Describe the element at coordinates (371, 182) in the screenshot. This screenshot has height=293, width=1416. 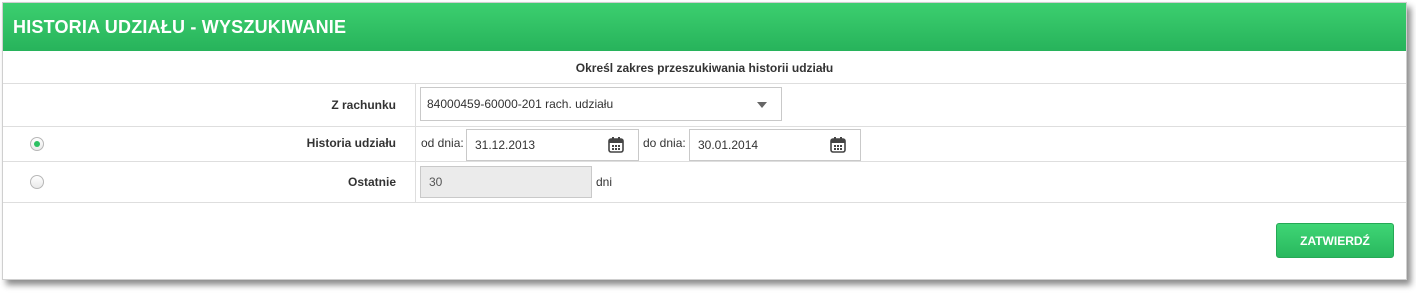
I see `last-days-label: Ostatnie` at that location.